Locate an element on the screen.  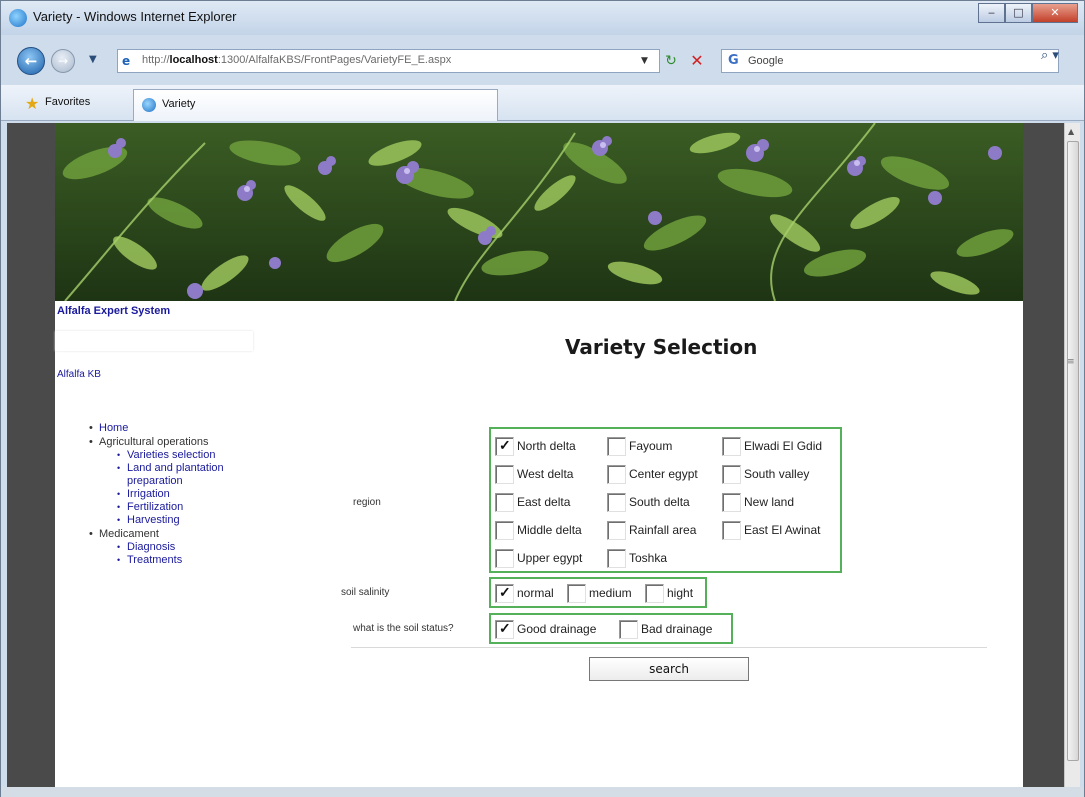
option-label: West delta is located at coordinates (545, 474).